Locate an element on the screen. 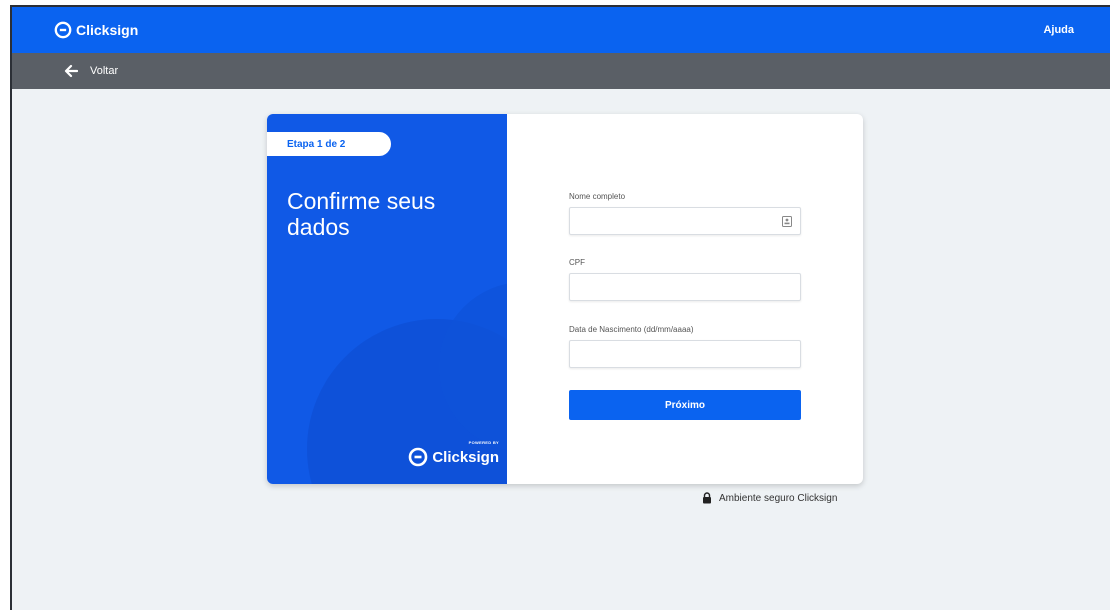 The width and height of the screenshot is (1110, 610). secure-environment-note: Ambiente seguro Clicksign is located at coordinates (769, 498).